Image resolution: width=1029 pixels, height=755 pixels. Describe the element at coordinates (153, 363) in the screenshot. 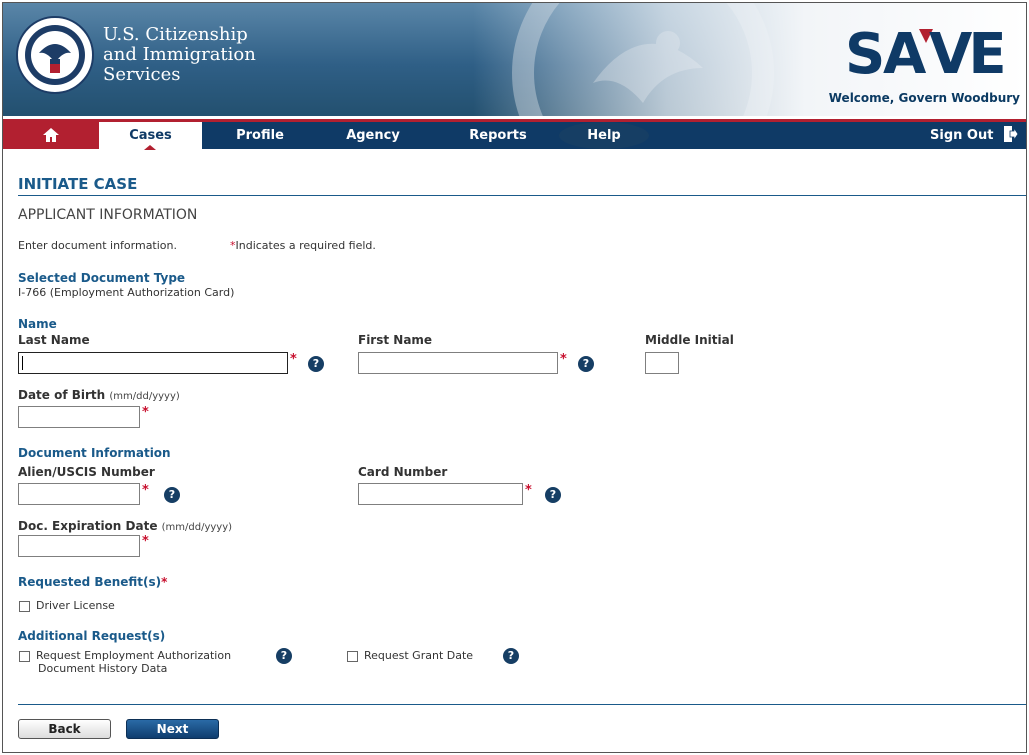

I see `last-name-input` at that location.